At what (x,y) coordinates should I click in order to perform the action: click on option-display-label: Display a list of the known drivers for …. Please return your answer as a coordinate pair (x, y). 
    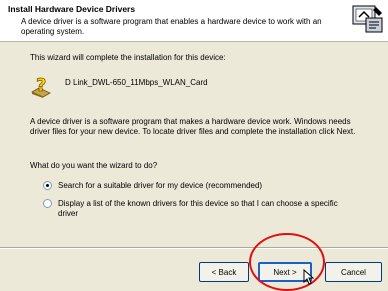
    Looking at the image, I should click on (198, 208).